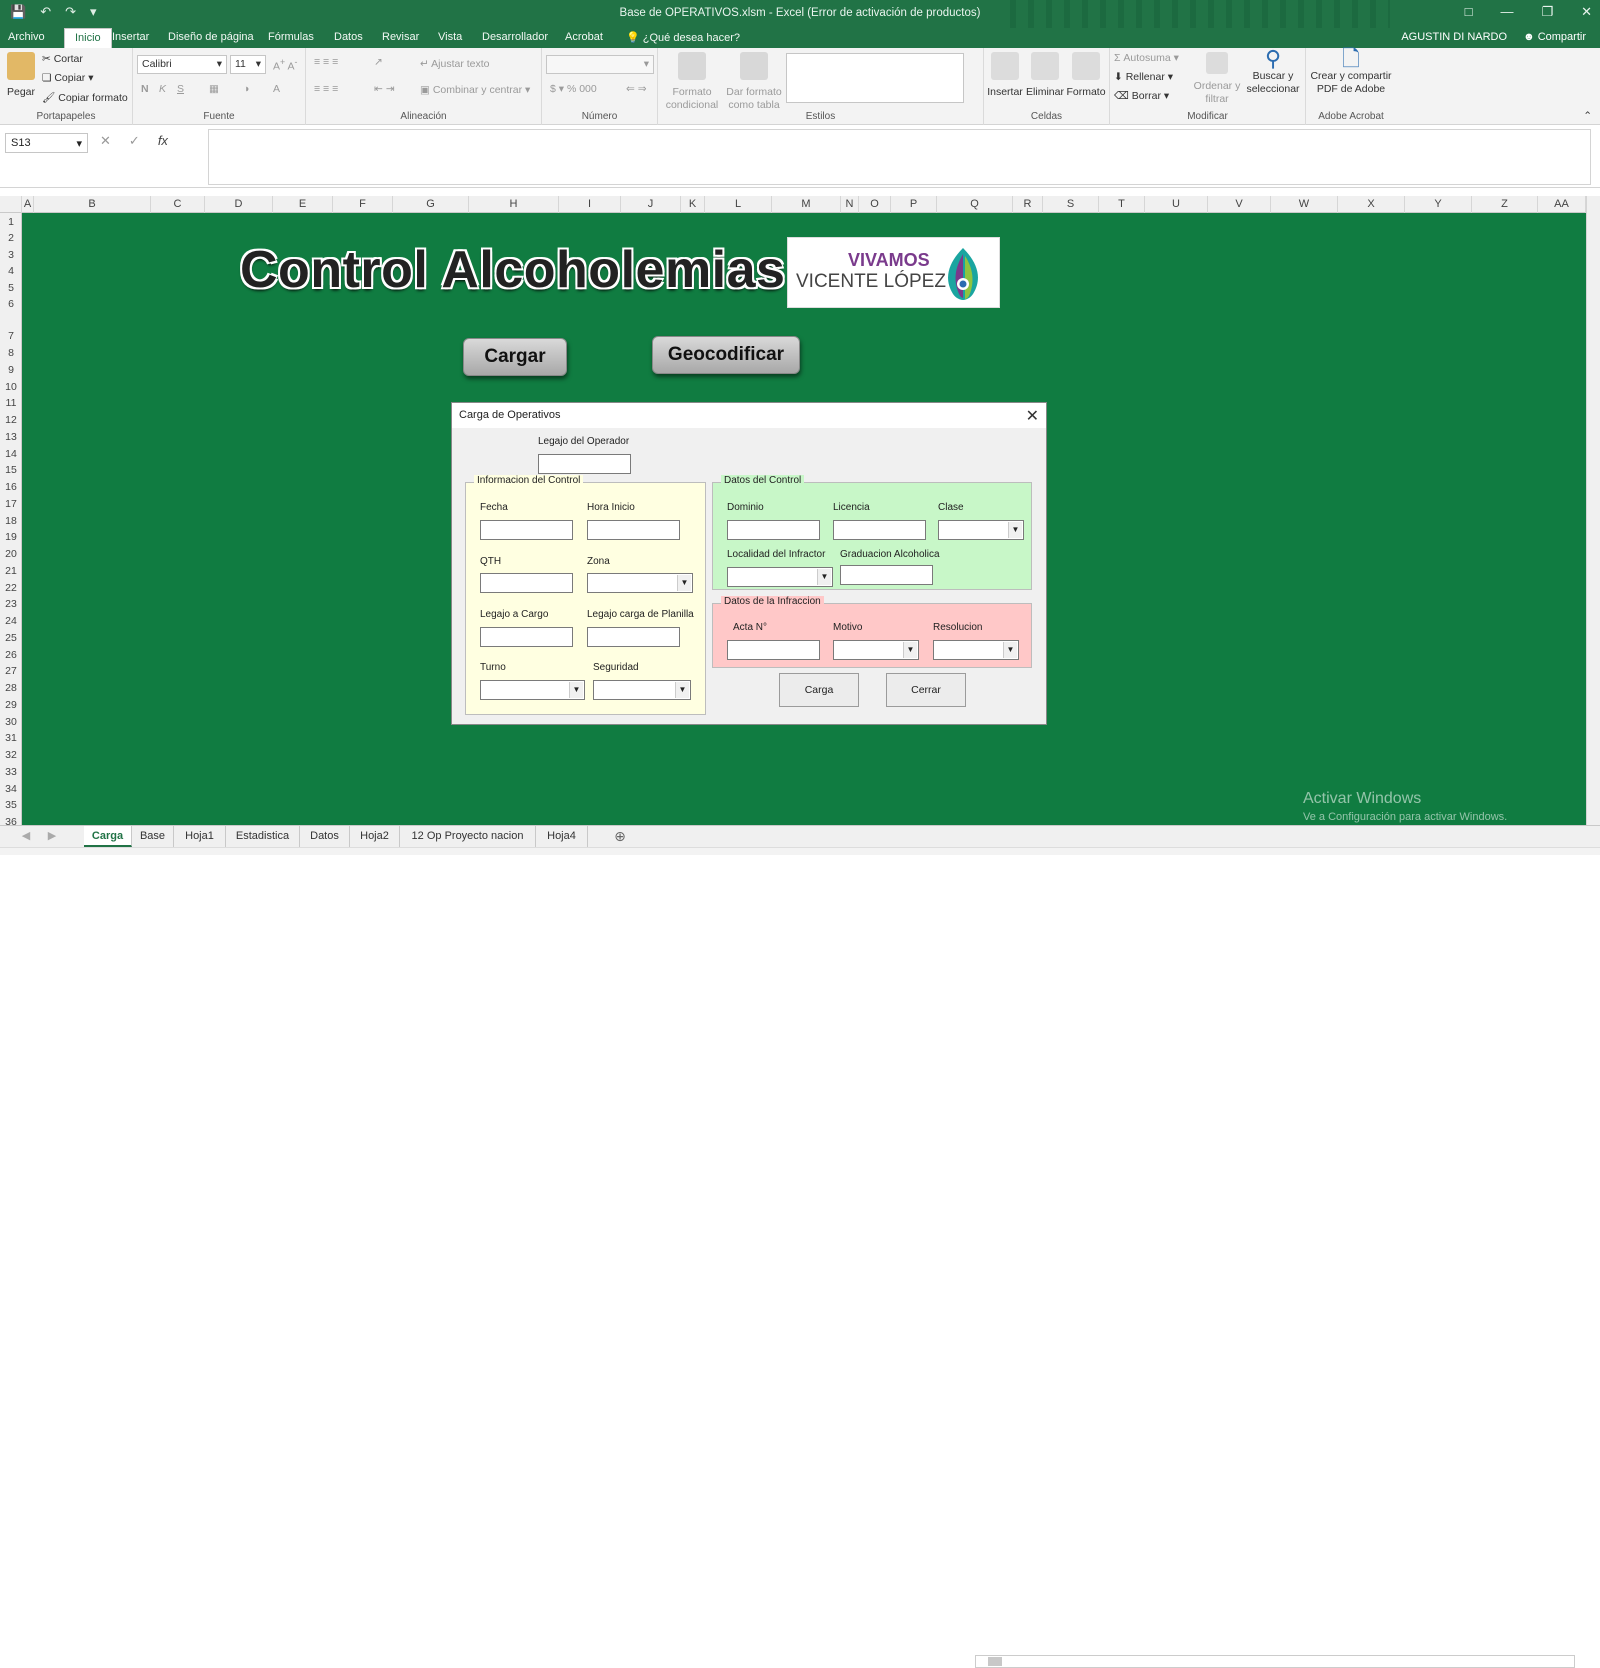 The image size is (1600, 1668). What do you see at coordinates (1032, 416) in the screenshot?
I see `dialog-close-icon: ✕` at bounding box center [1032, 416].